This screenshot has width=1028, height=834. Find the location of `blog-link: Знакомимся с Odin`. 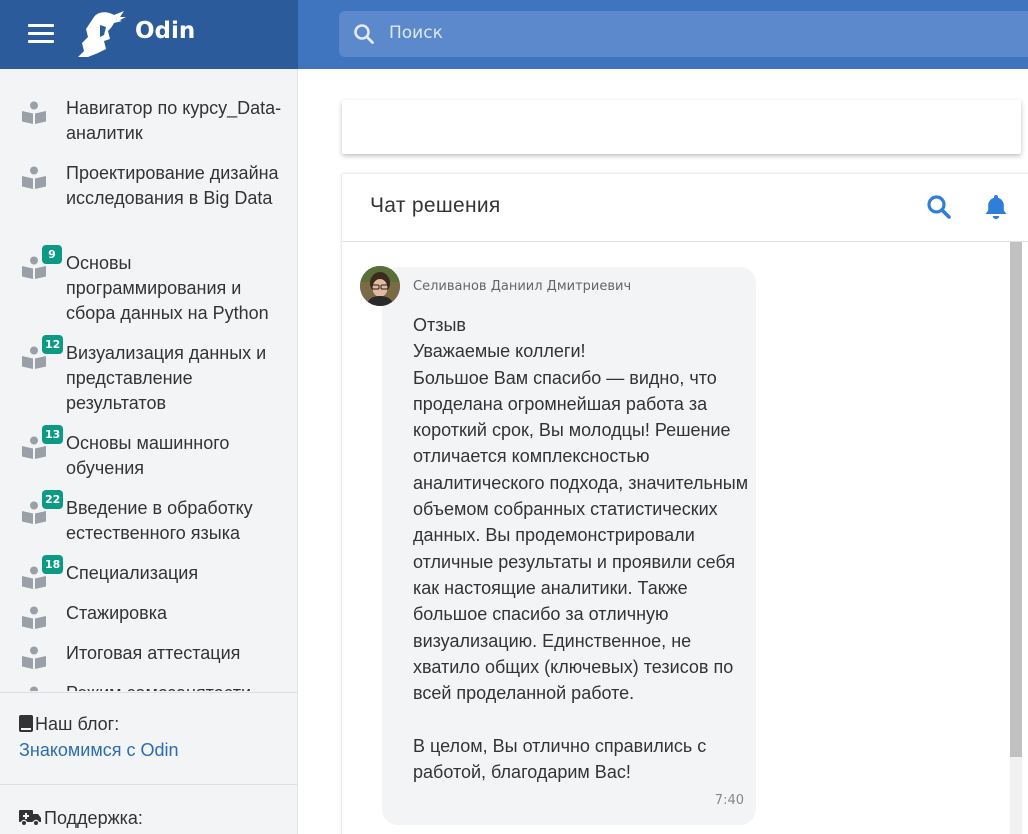

blog-link: Знакомимся с Odin is located at coordinates (99, 750).